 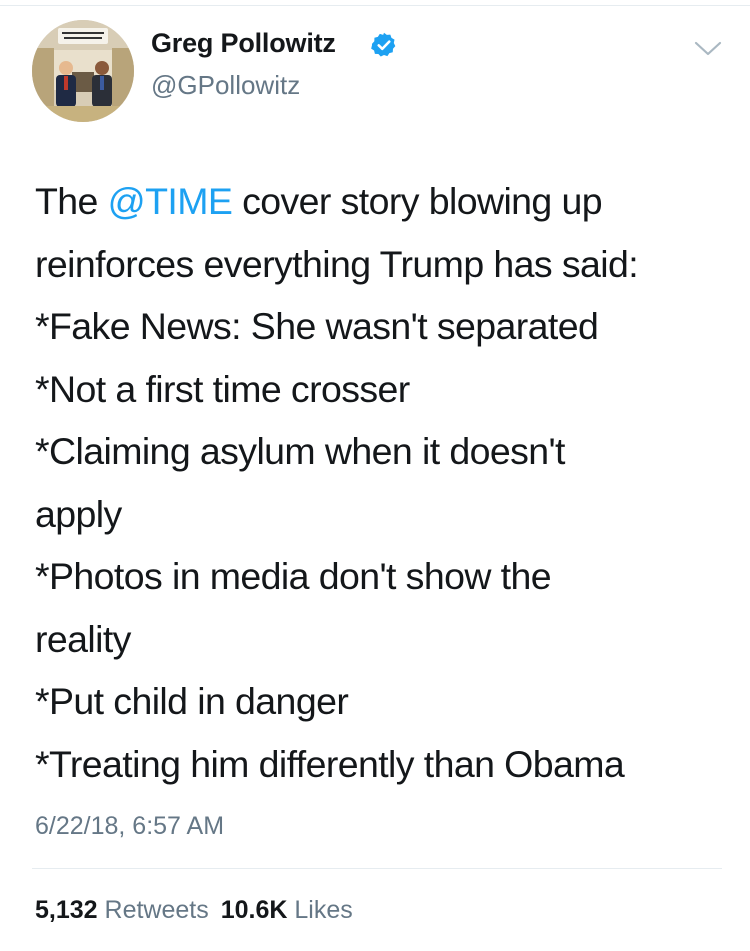 I want to click on author-display-name: Greg Pollowitz, so click(x=243, y=43).